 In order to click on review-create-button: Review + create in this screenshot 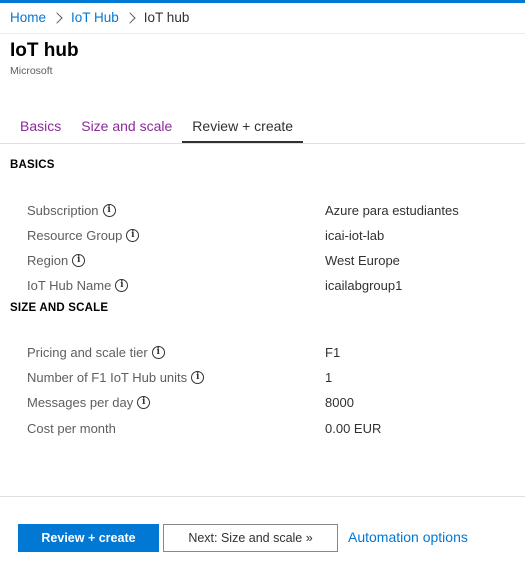, I will do `click(88, 538)`.